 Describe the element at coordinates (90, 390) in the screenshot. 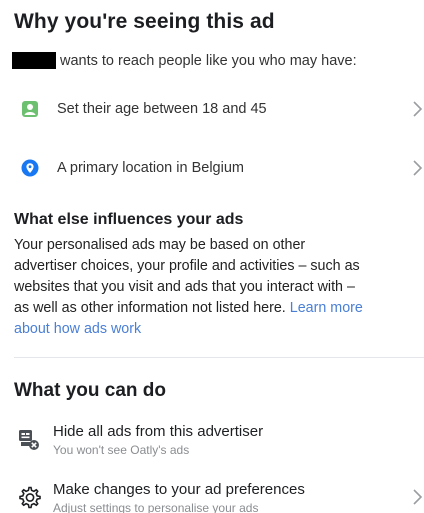

I see `actions-heading: What you can do` at that location.